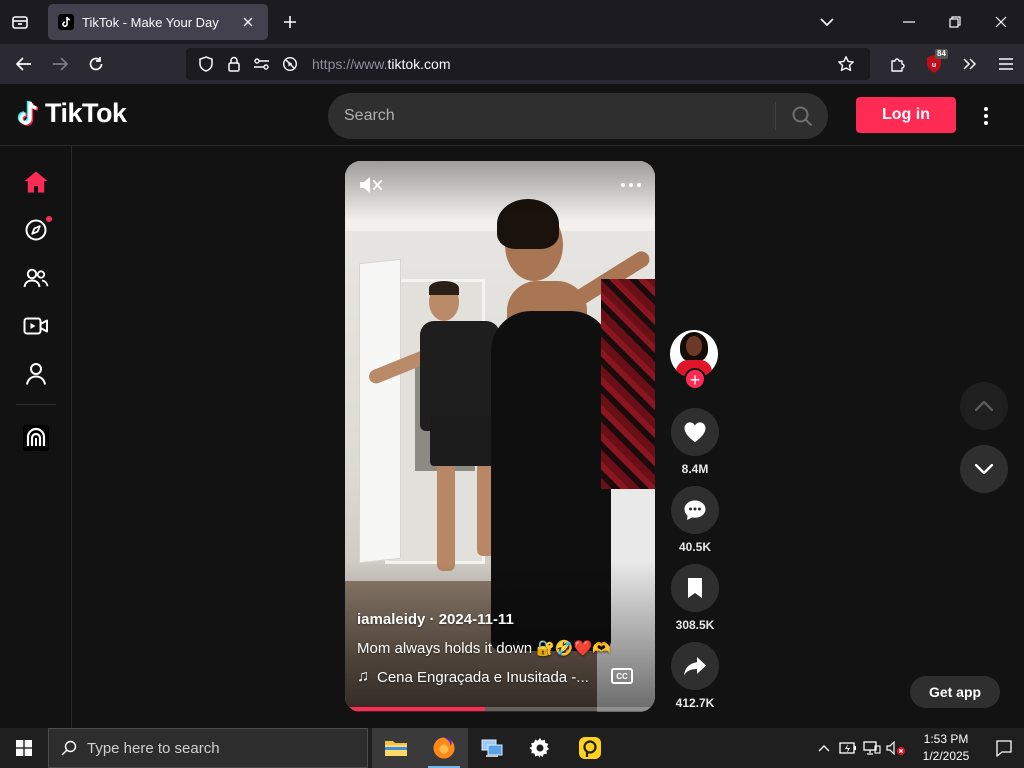 The width and height of the screenshot is (1024, 768). Describe the element at coordinates (909, 22) in the screenshot. I see `minimize-icon` at that location.